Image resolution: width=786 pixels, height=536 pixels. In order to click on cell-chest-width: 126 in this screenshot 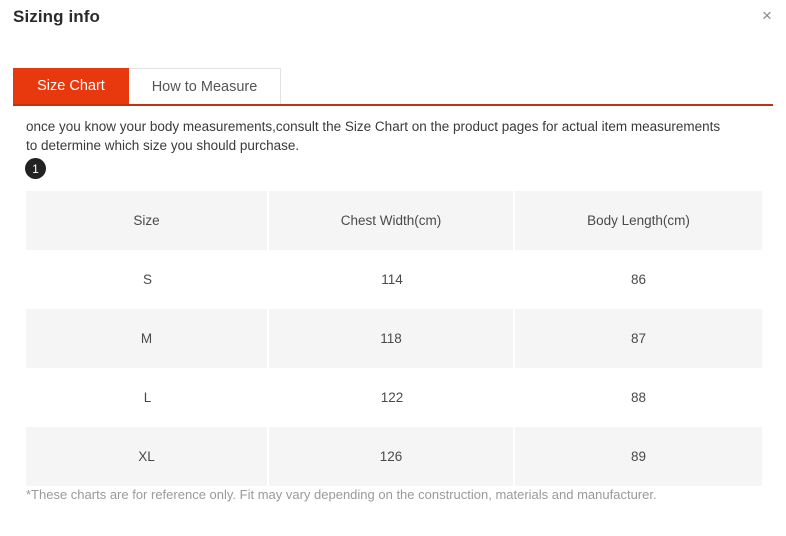, I will do `click(392, 456)`.